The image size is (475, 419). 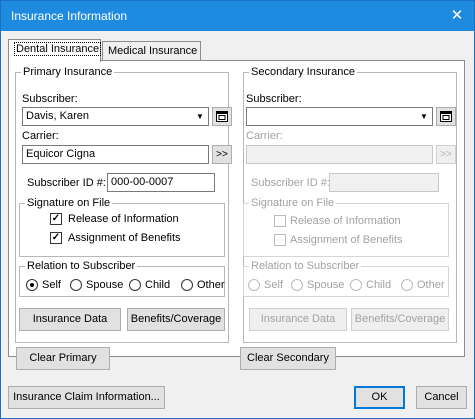 What do you see at coordinates (211, 285) in the screenshot?
I see `primary-relation-other-label: Other` at bounding box center [211, 285].